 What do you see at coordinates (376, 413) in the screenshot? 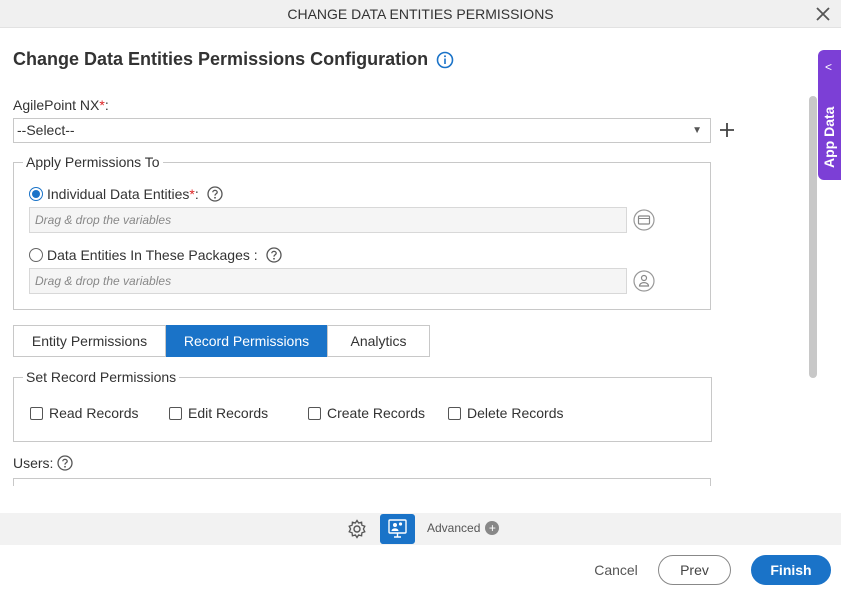
I see `create-records-label: Create Records` at bounding box center [376, 413].